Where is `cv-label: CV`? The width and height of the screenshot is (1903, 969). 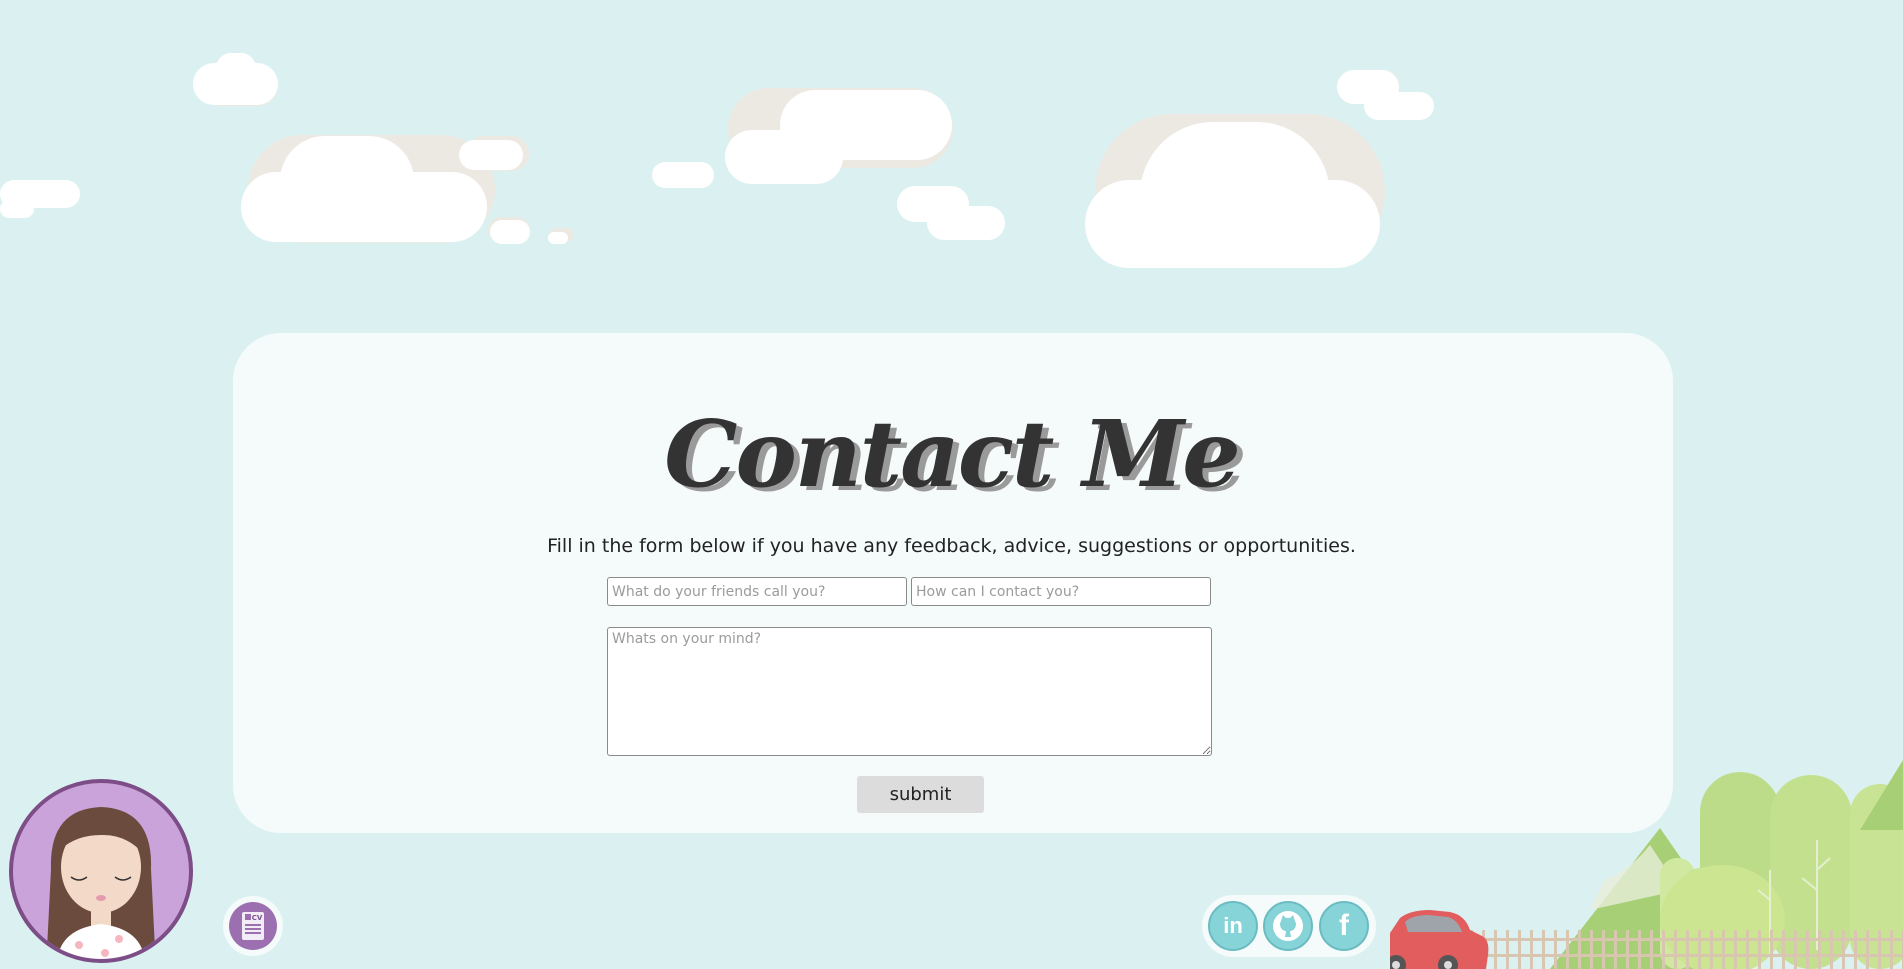 cv-label: CV is located at coordinates (257, 918).